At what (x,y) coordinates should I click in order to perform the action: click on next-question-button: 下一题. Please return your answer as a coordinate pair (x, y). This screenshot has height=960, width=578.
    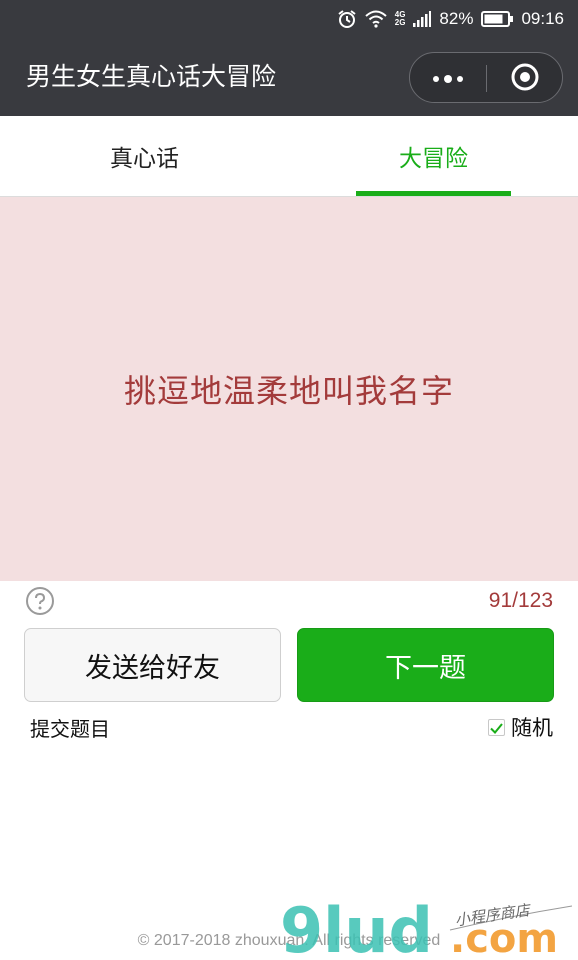
    Looking at the image, I should click on (425, 665).